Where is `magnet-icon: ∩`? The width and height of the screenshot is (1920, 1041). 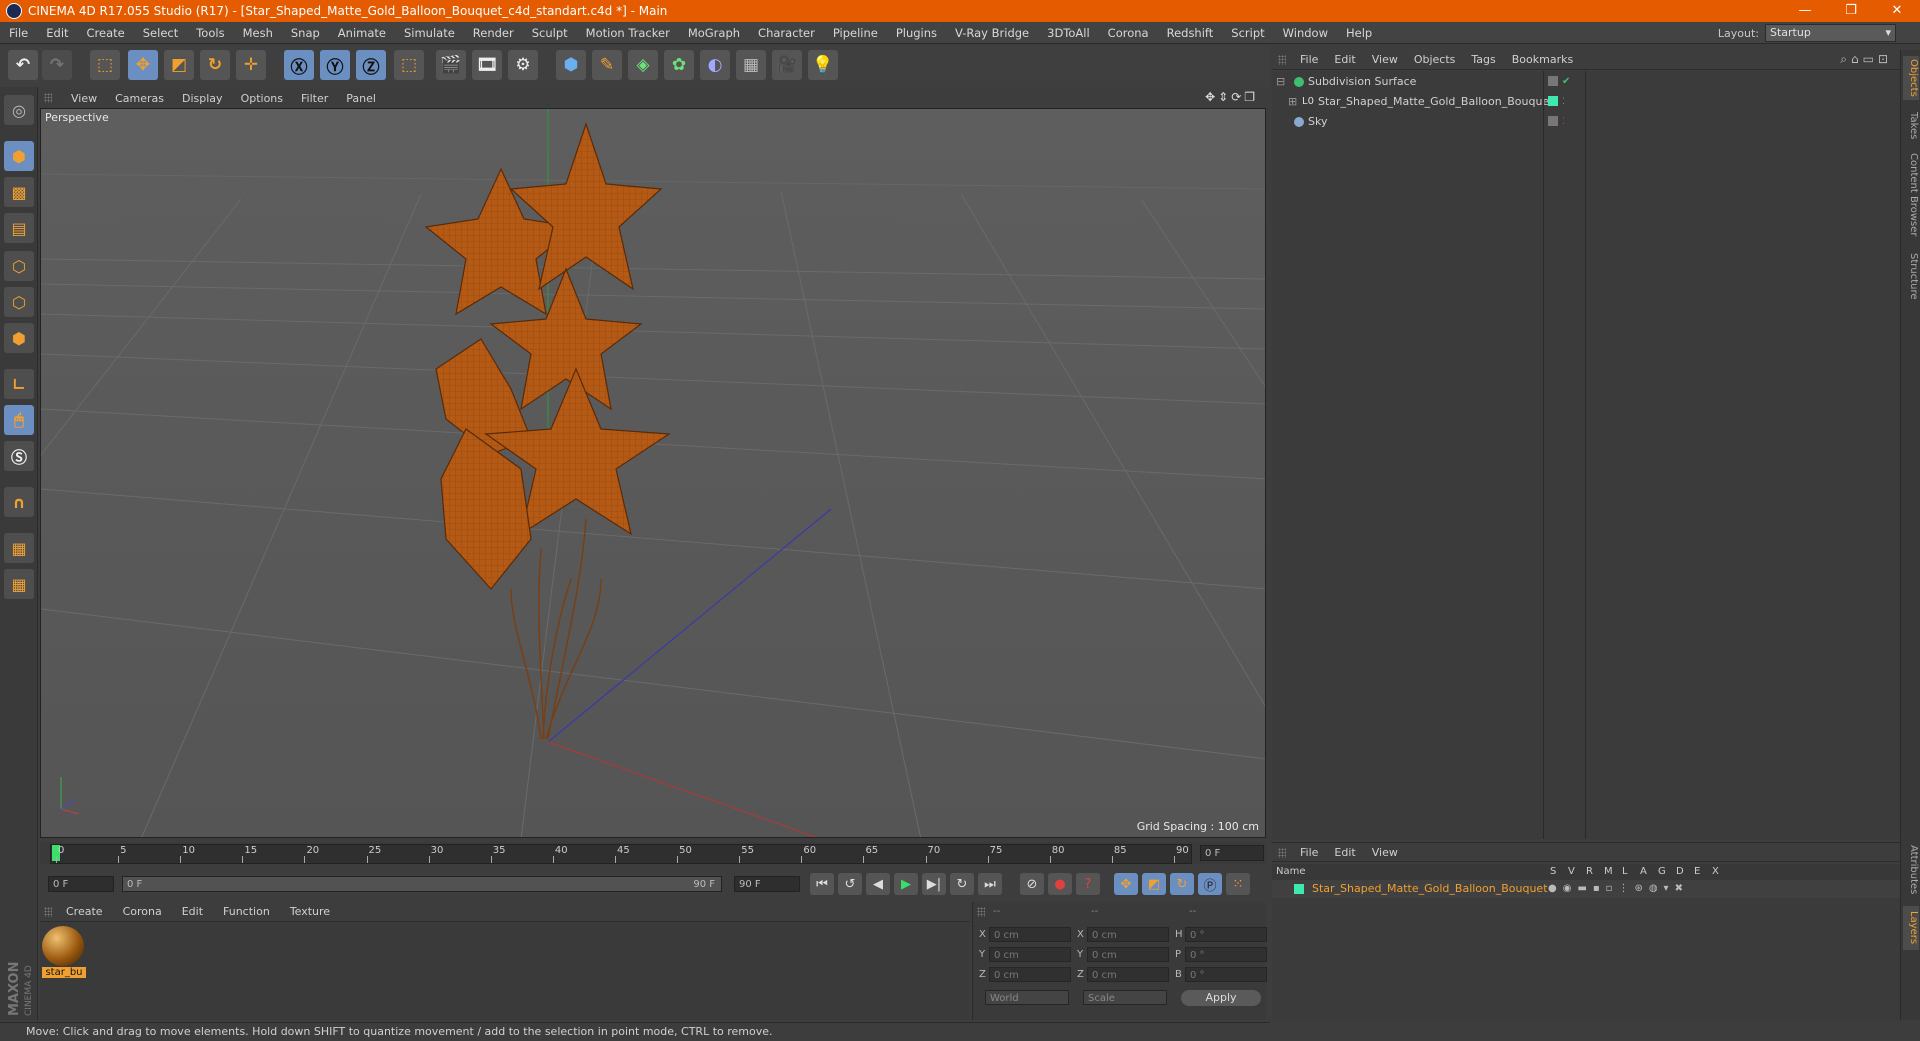
magnet-icon: ∩ is located at coordinates (19, 502).